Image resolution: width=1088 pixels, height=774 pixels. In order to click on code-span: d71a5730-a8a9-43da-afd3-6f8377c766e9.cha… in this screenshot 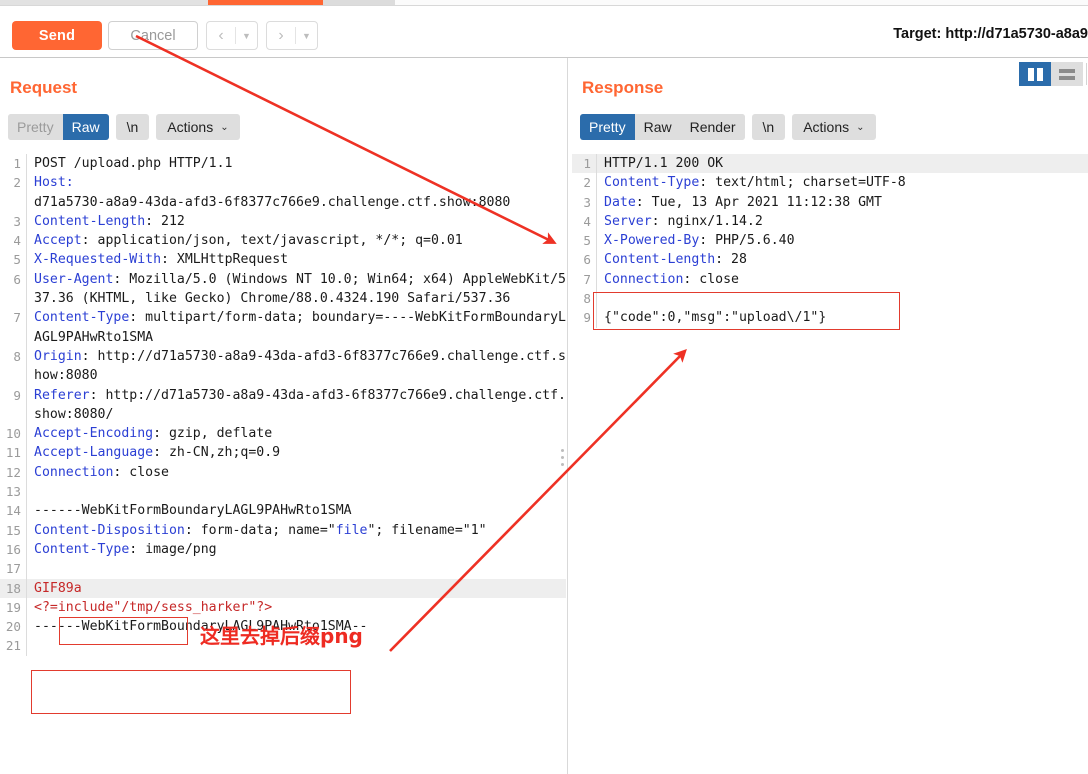, I will do `click(272, 202)`.